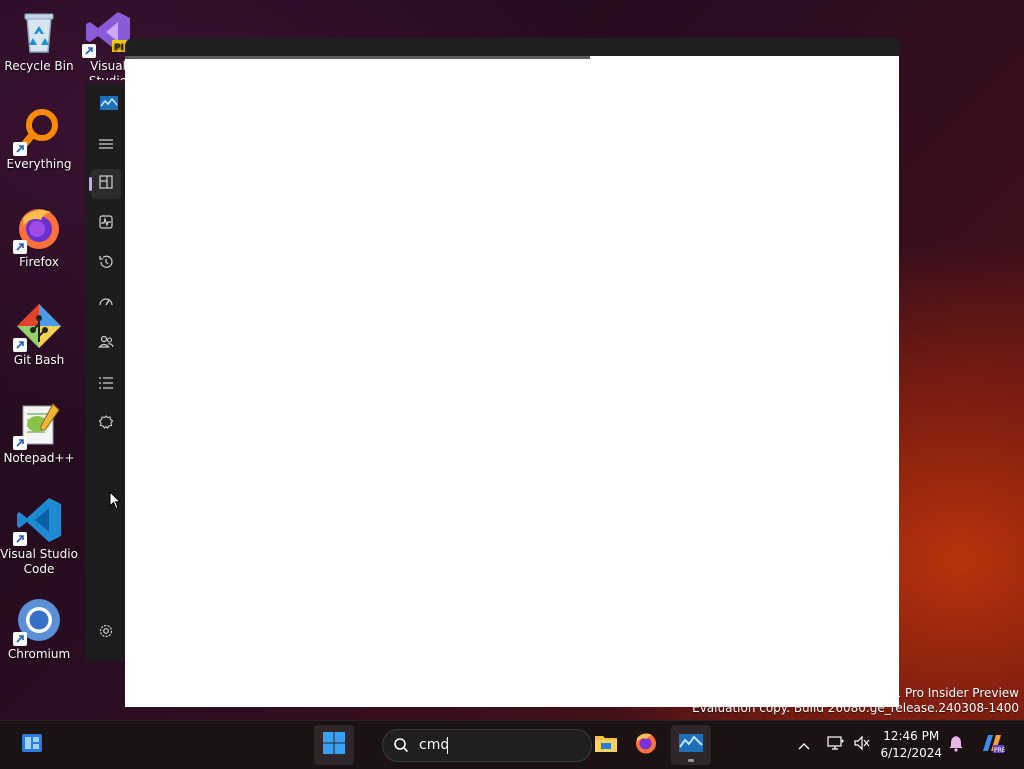 The height and width of the screenshot is (769, 1024). I want to click on desktop-icon-everything: Everything, so click(39, 139).